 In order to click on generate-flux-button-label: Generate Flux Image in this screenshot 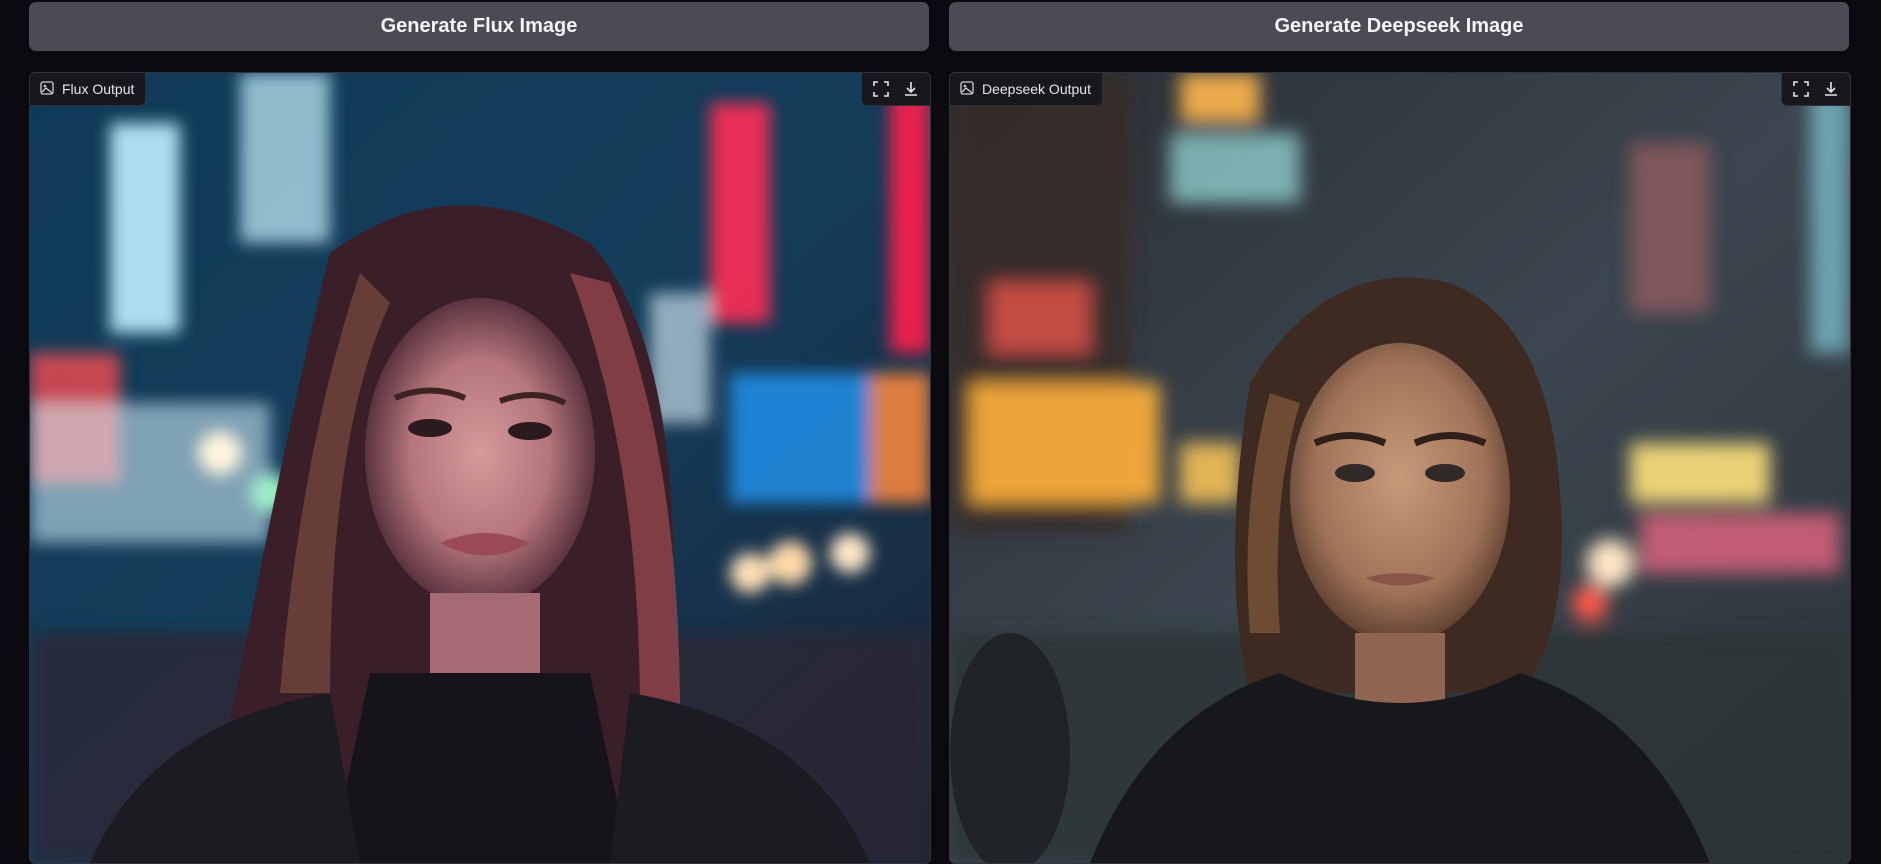, I will do `click(479, 26)`.